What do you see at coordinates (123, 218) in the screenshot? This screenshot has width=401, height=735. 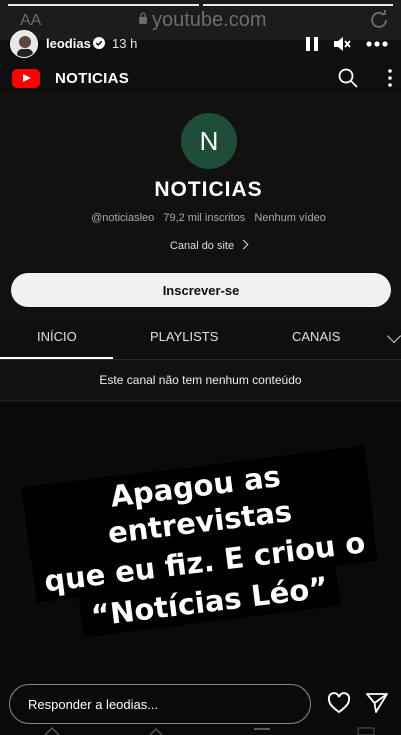 I see `channel-handle: @noticiasleo` at bounding box center [123, 218].